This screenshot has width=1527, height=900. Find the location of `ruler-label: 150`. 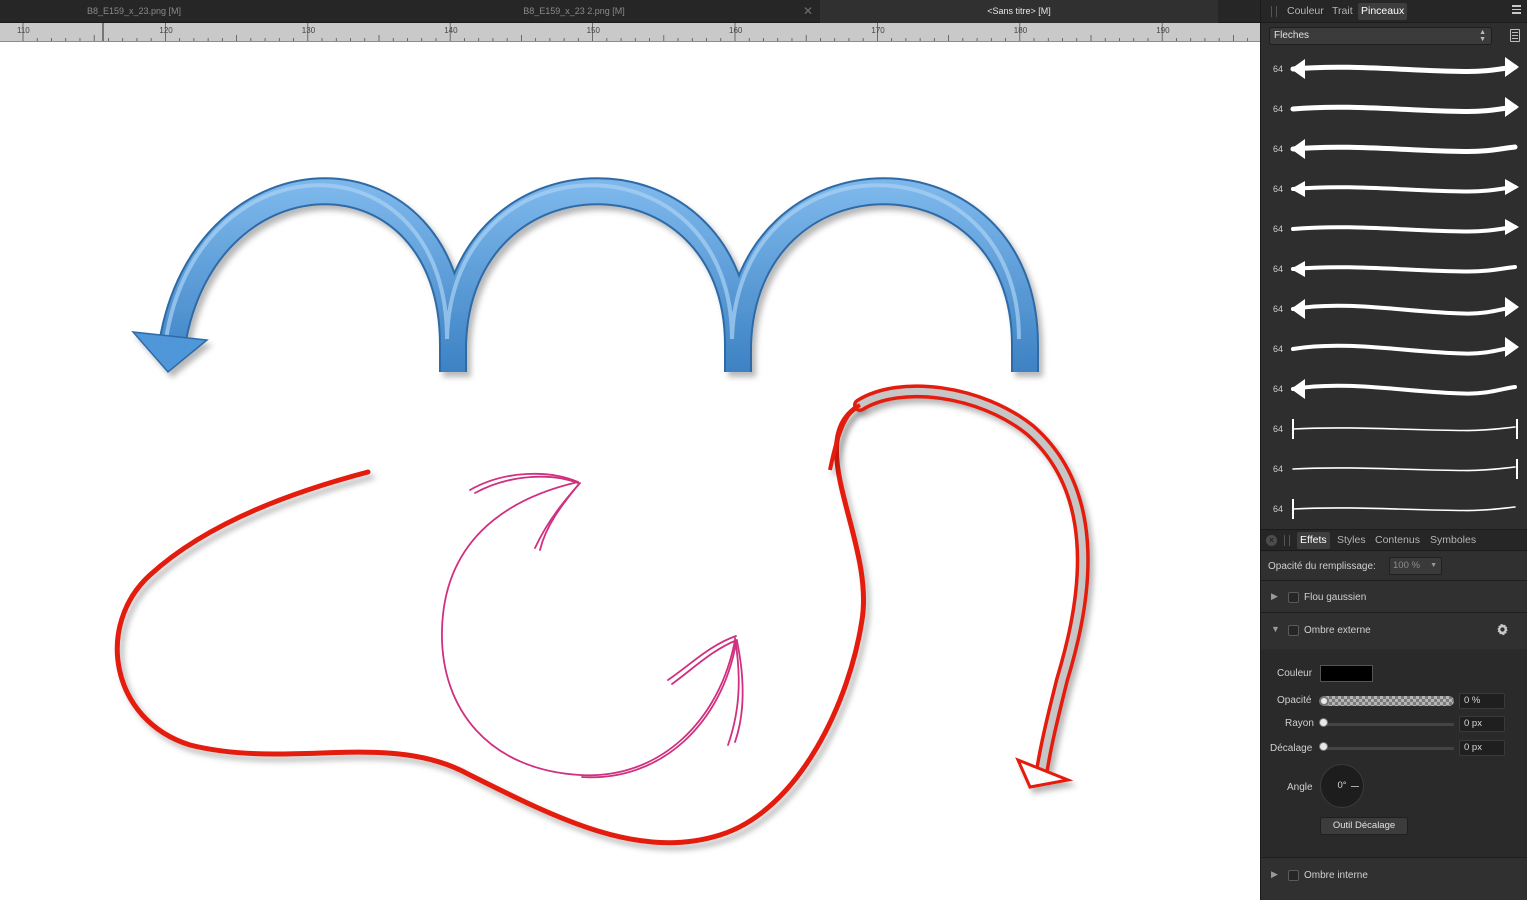

ruler-label: 150 is located at coordinates (594, 30).